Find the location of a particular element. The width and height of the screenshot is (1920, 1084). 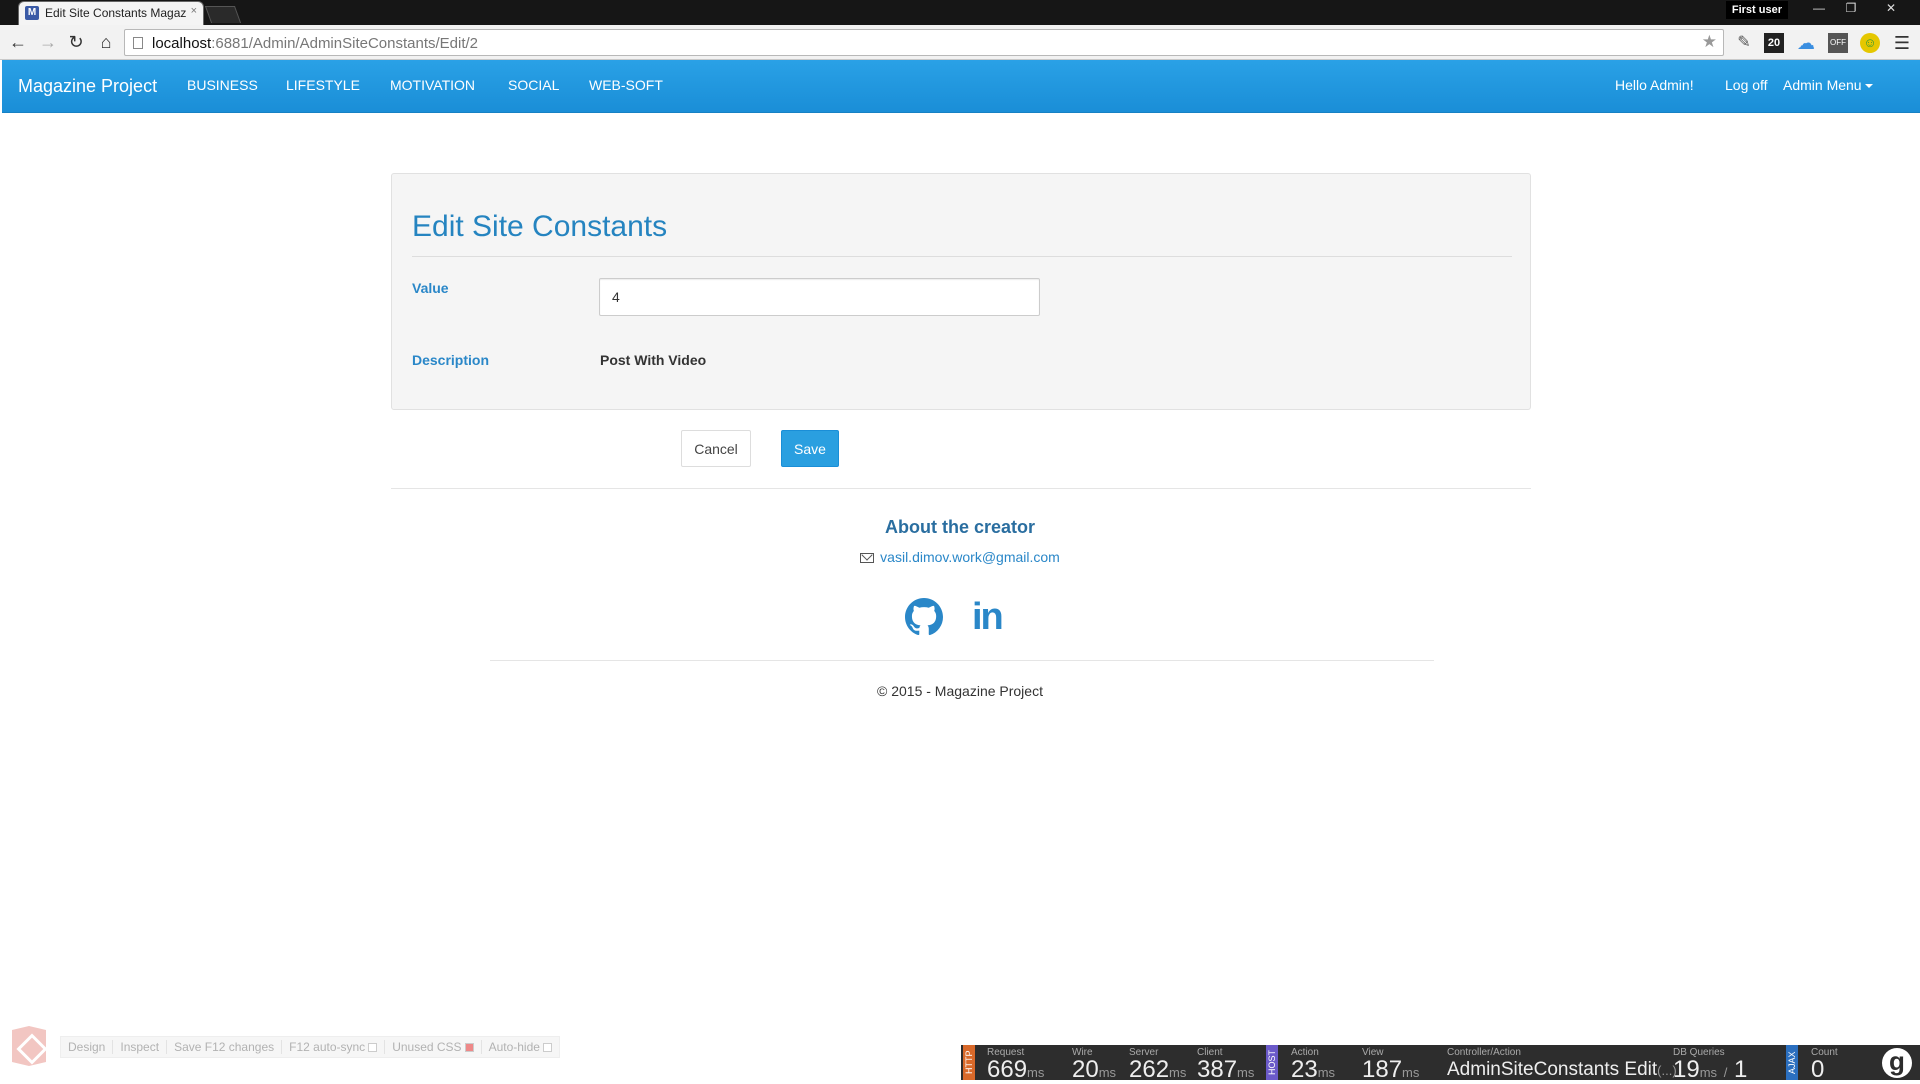

bookmark-star-icon: ★ is located at coordinates (1709, 42).